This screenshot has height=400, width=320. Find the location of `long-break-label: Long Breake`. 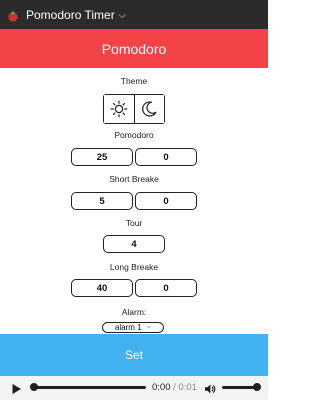

long-break-label: Long Breake is located at coordinates (134, 267).